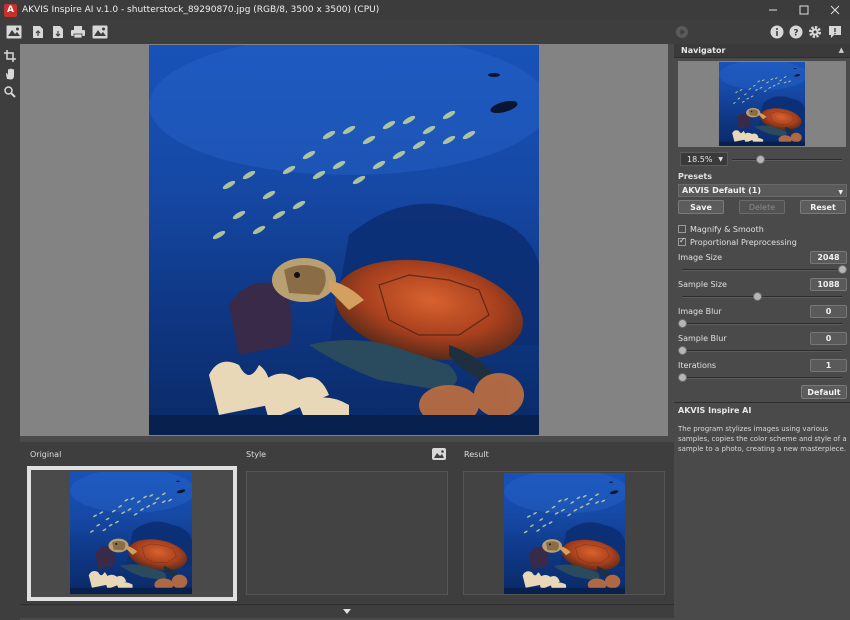  I want to click on save-file-icon, so click(58, 32).